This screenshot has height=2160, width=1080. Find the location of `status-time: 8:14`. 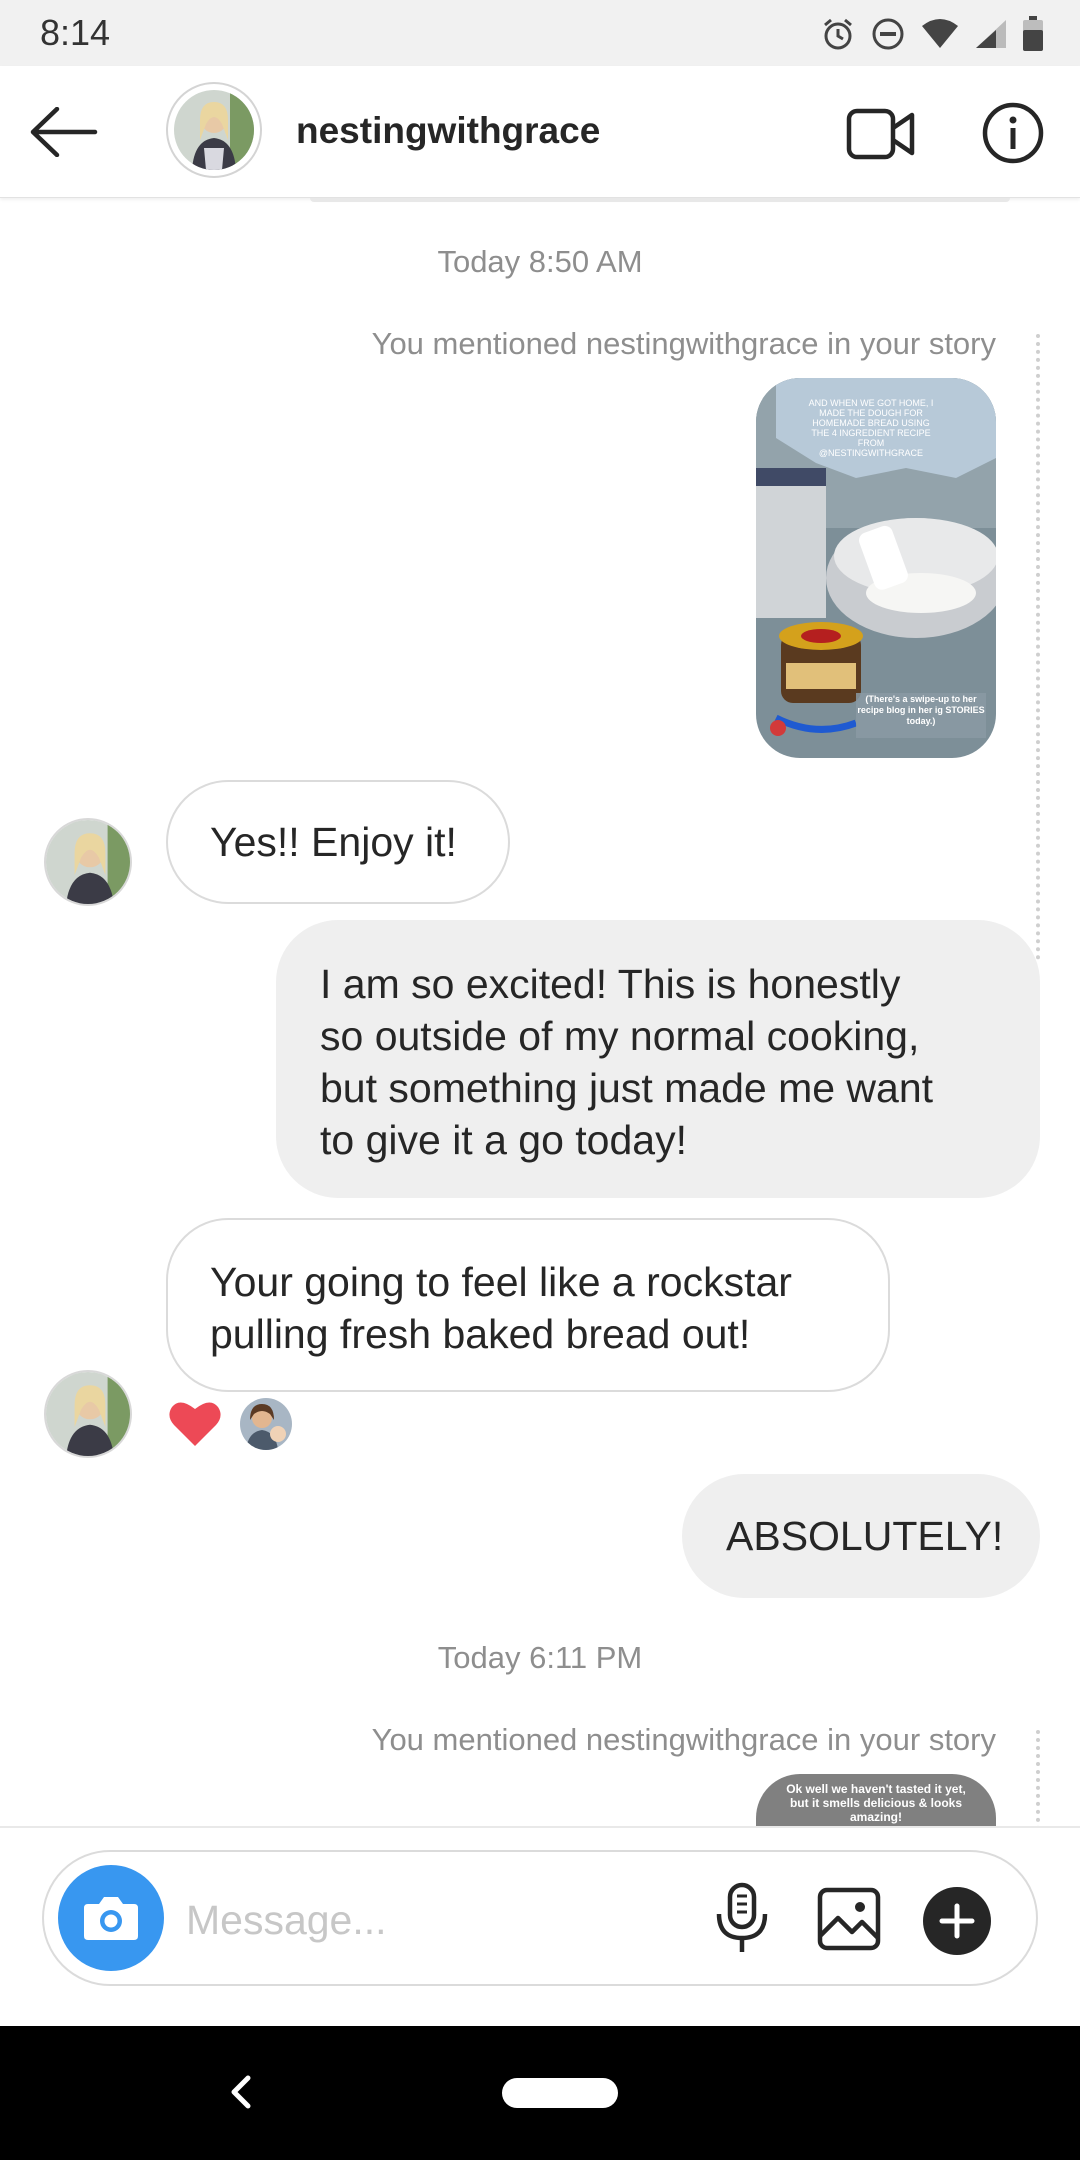

status-time: 8:14 is located at coordinates (75, 32).